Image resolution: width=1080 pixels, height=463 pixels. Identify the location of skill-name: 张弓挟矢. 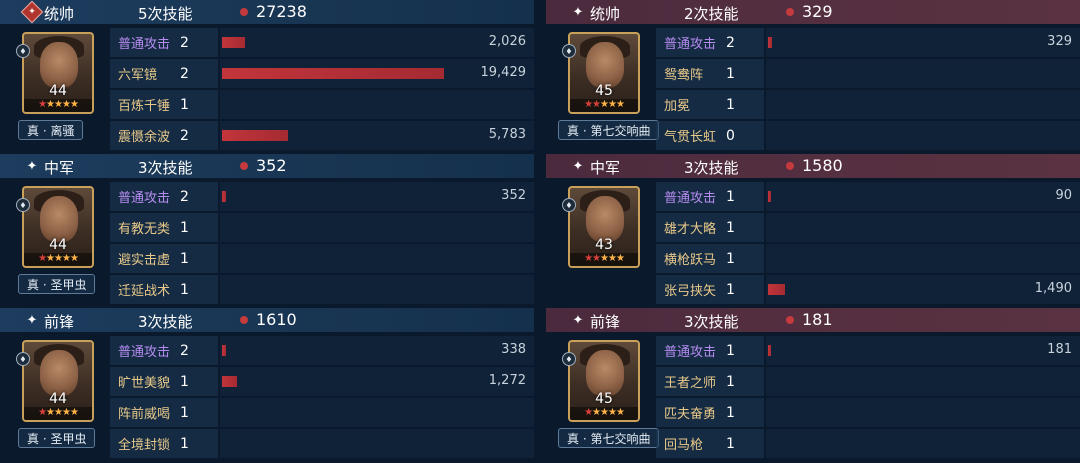
(690, 291).